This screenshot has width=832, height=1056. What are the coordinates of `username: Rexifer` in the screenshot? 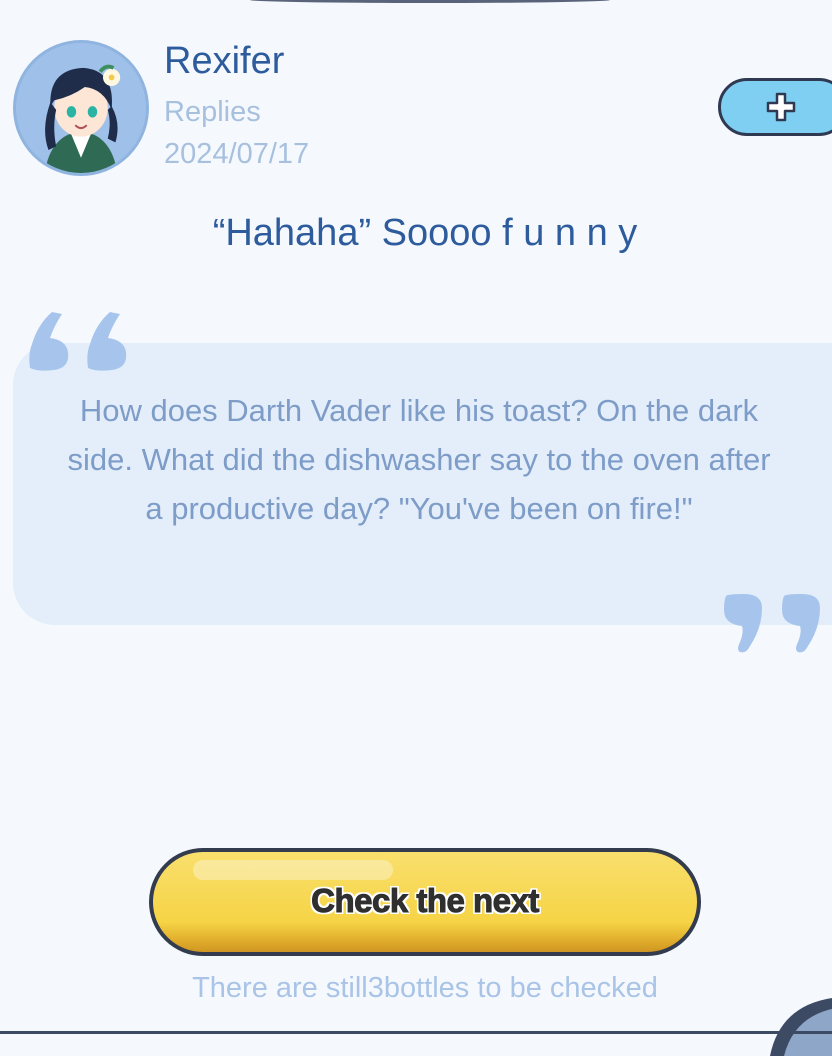 It's located at (224, 61).